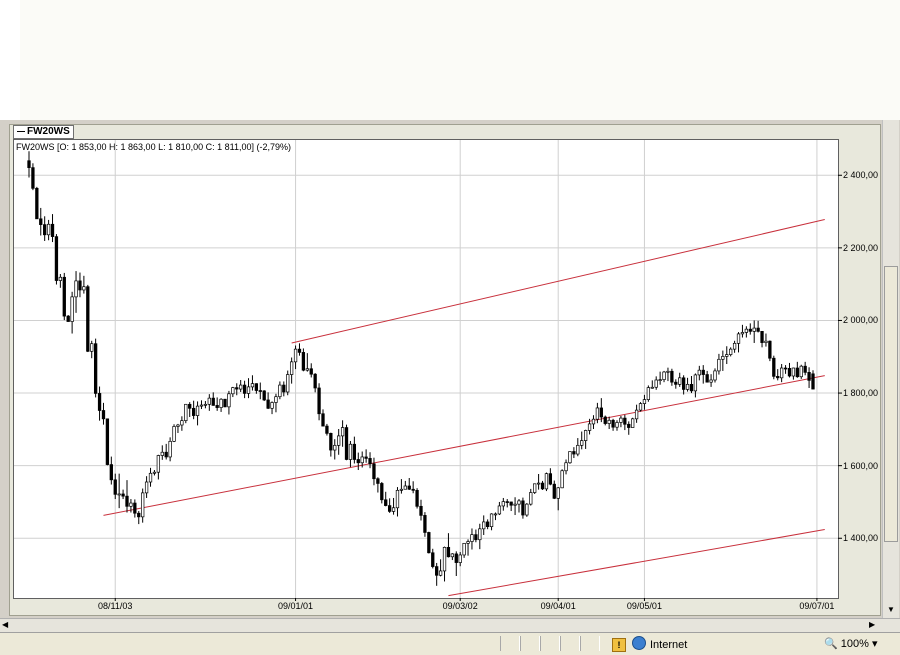 The width and height of the screenshot is (900, 655). Describe the element at coordinates (874, 644) in the screenshot. I see `chevron-down-icon: ▾` at that location.